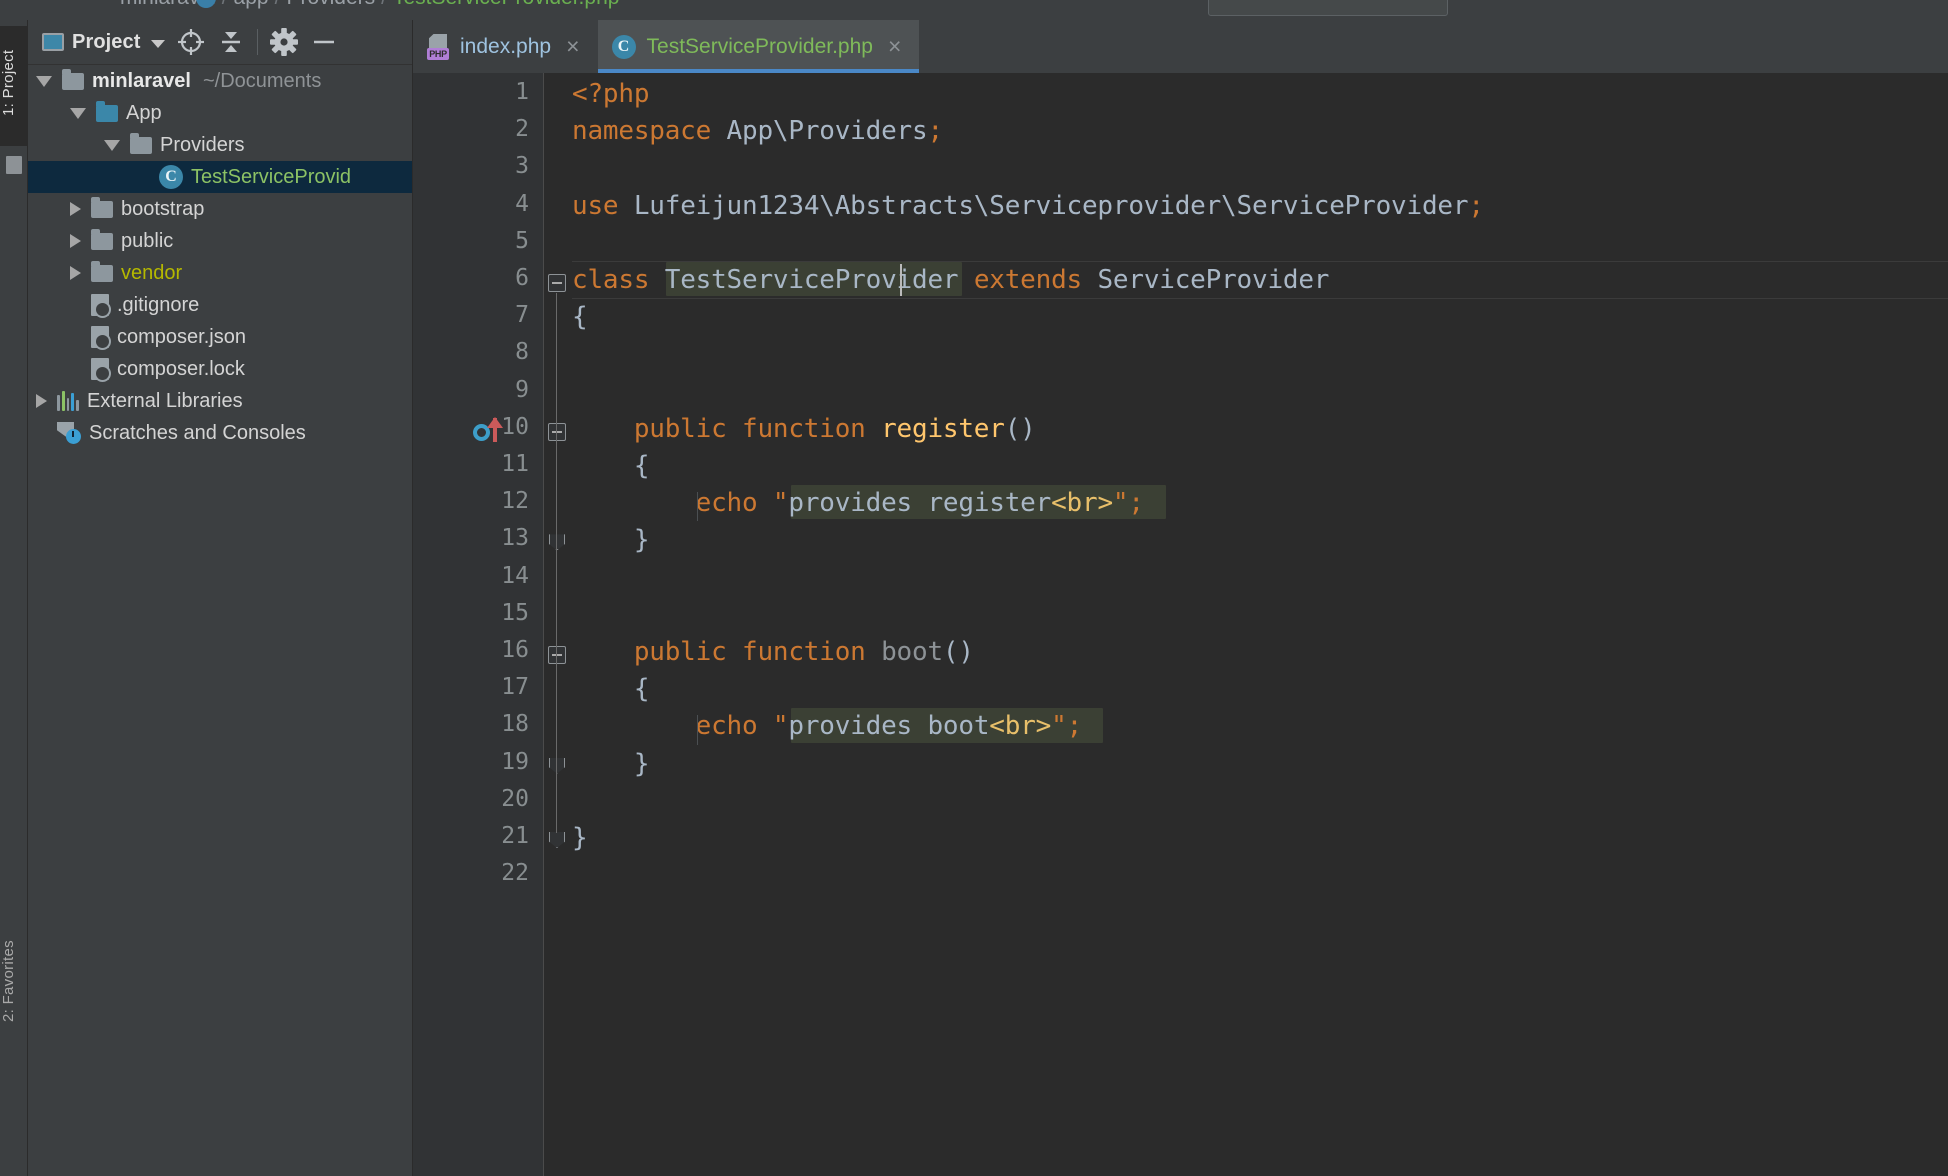 This screenshot has width=1948, height=1176. What do you see at coordinates (220, 337) in the screenshot?
I see `tree-item-composer-json: composer.json` at bounding box center [220, 337].